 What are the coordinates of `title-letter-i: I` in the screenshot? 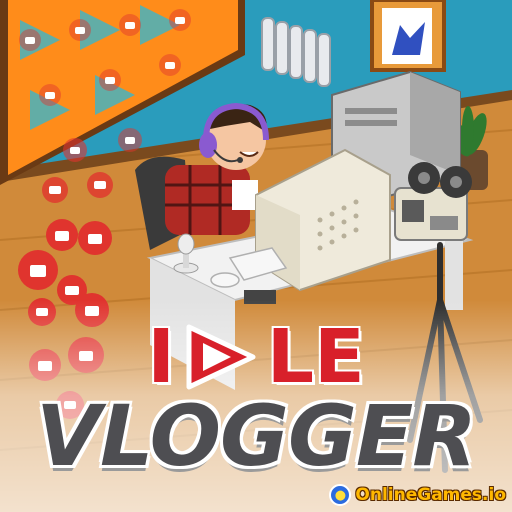 It's located at (161, 357).